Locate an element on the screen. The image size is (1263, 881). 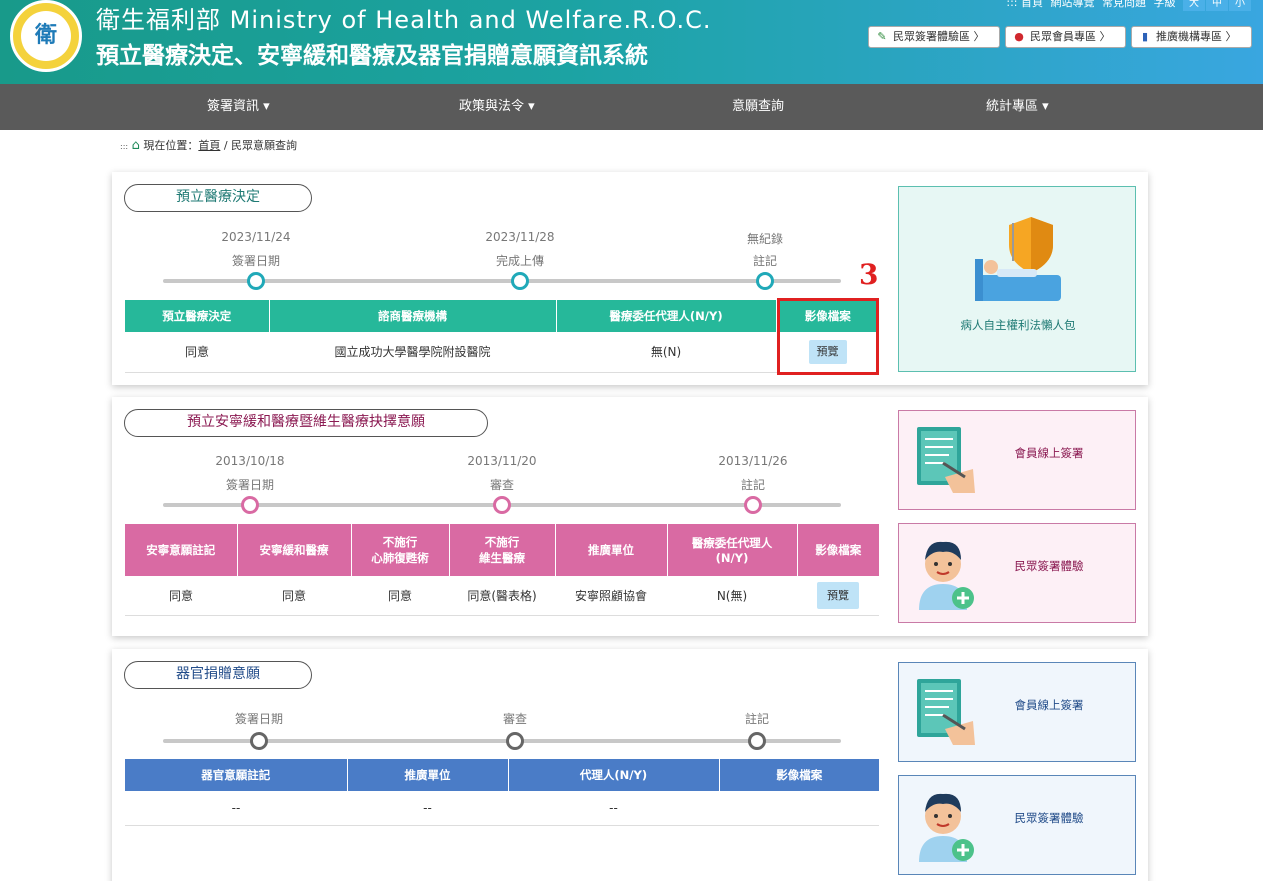
annotation-number: 3 is located at coordinates (869, 274).